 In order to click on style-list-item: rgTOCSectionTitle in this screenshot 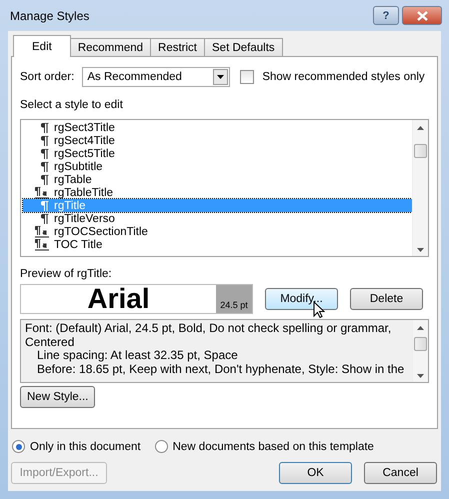, I will do `click(217, 231)`.